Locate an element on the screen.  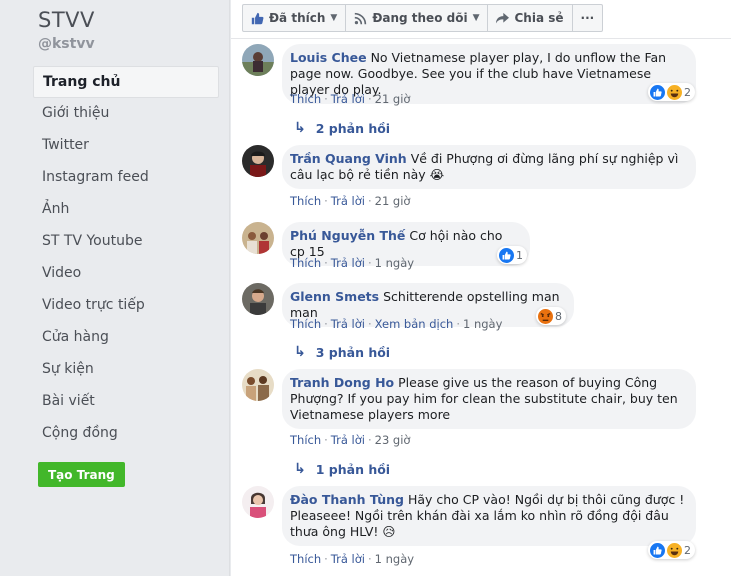
comment-author: Đào Thanh Tùng is located at coordinates (347, 499).